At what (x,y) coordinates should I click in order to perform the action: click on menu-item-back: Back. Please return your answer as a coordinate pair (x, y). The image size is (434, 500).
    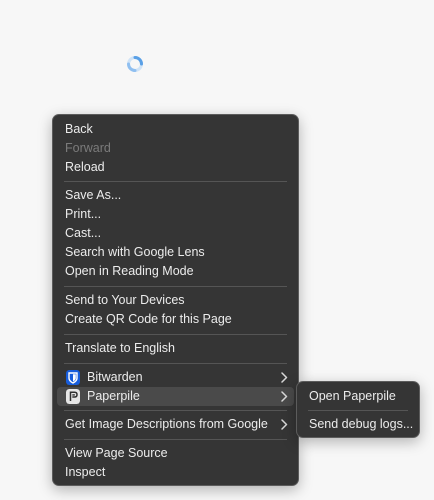
    Looking at the image, I should click on (175, 129).